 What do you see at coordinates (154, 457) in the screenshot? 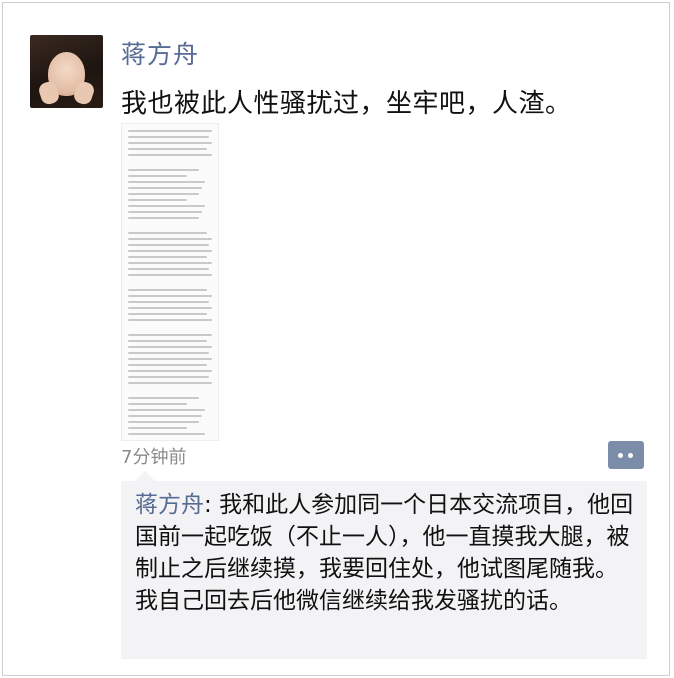
I see `post-timestamp: 7分钟前` at bounding box center [154, 457].